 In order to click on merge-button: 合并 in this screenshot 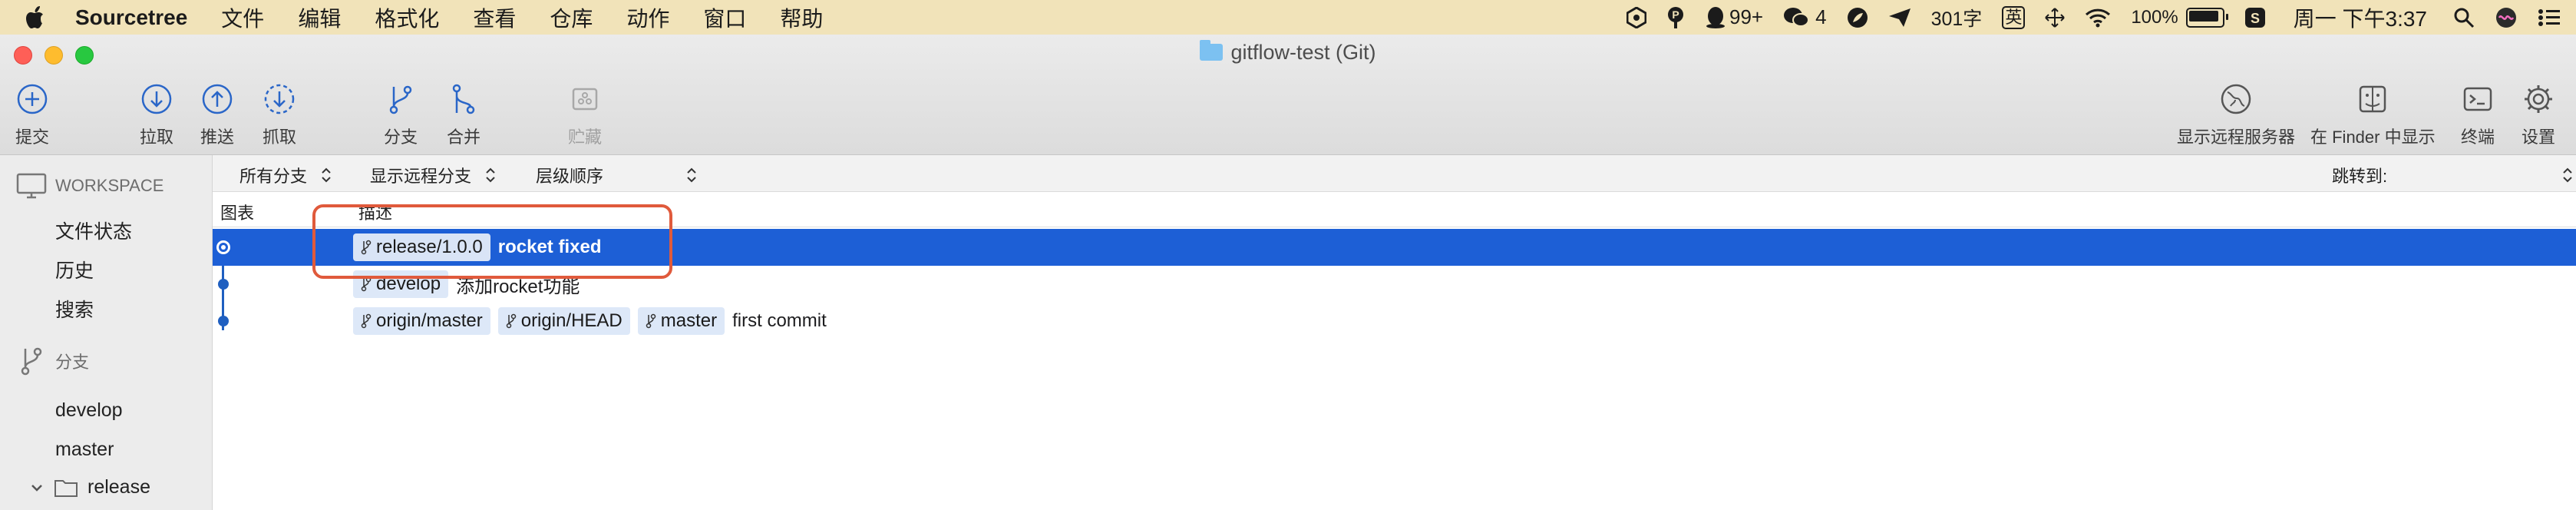, I will do `click(463, 115)`.